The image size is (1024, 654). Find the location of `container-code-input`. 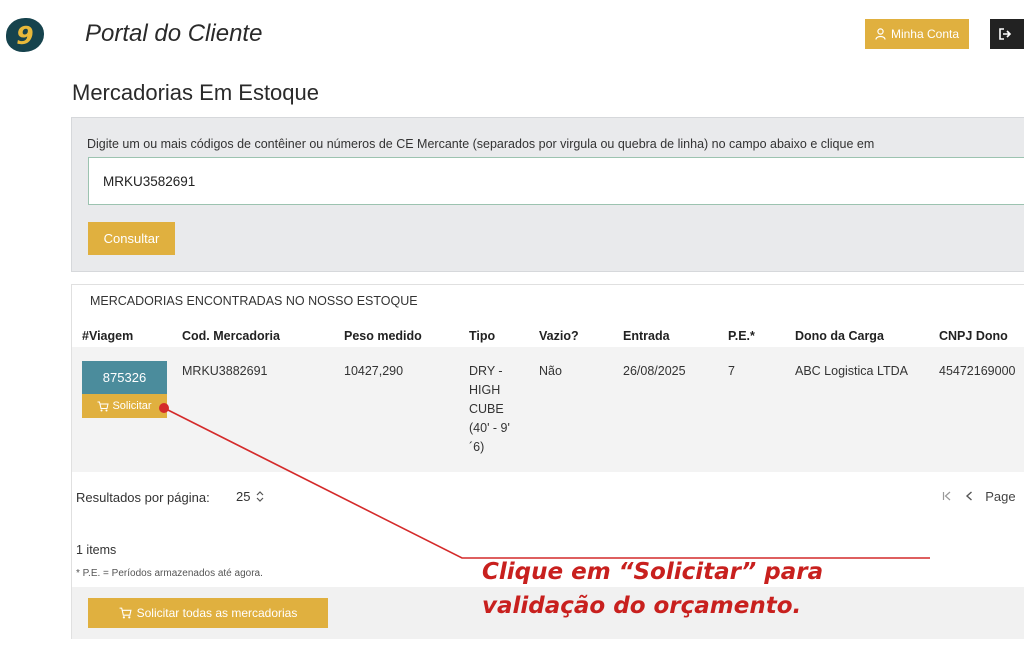

container-code-input is located at coordinates (556, 181).